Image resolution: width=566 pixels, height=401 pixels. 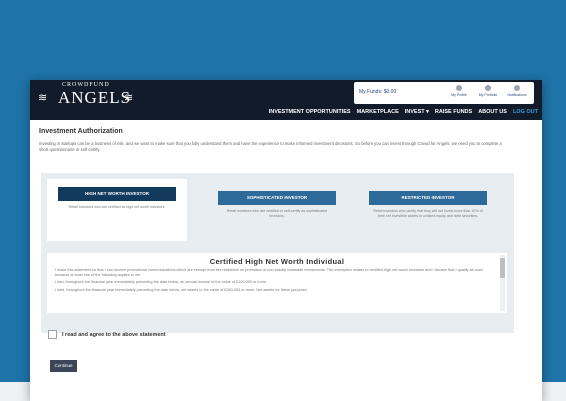 I want to click on my-profile-label: My Profile, so click(x=459, y=95).